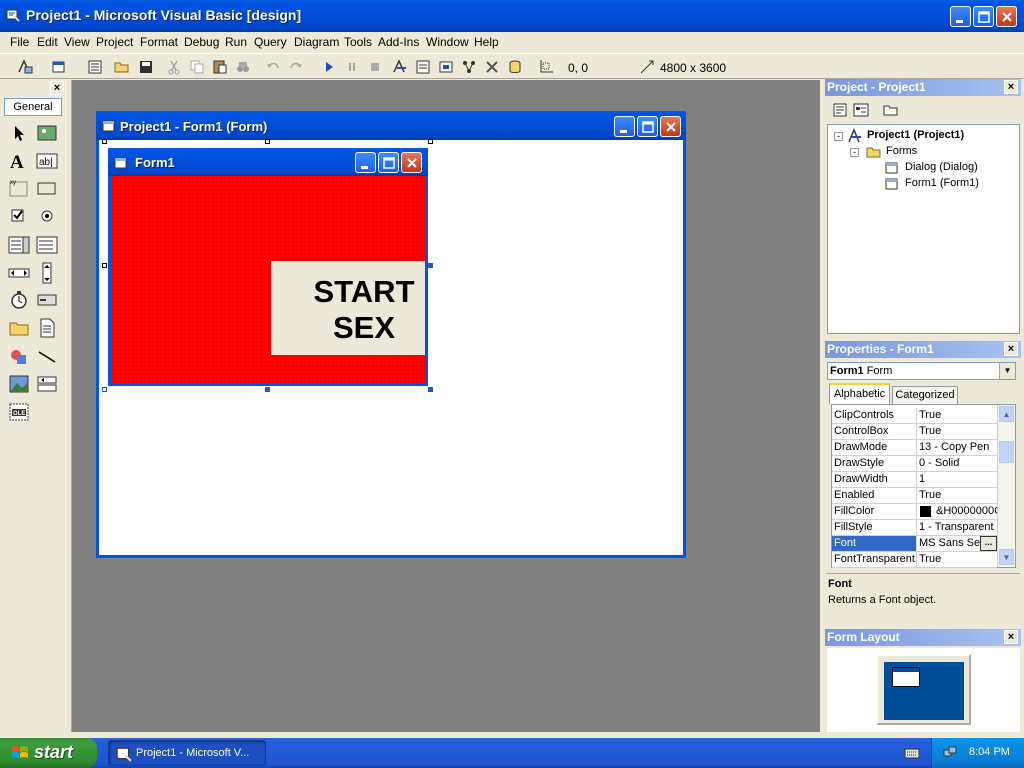 This screenshot has width=1024, height=768. Describe the element at coordinates (329, 67) in the screenshot. I see `start-run-icon` at that location.